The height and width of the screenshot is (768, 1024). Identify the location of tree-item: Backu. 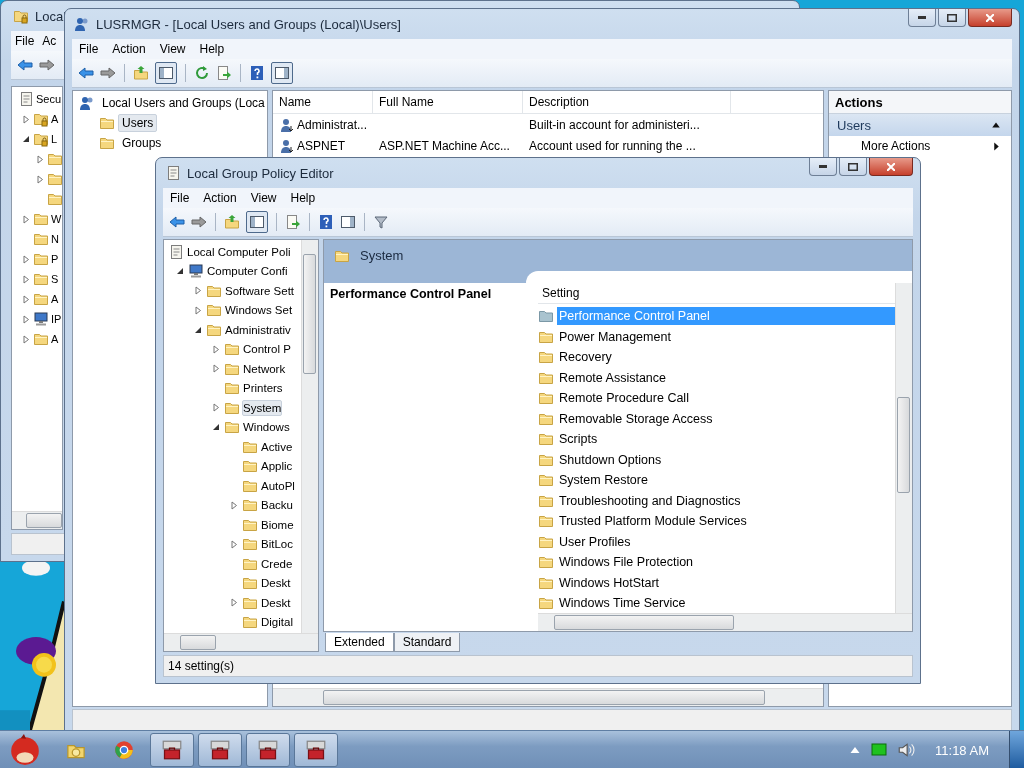
(277, 505).